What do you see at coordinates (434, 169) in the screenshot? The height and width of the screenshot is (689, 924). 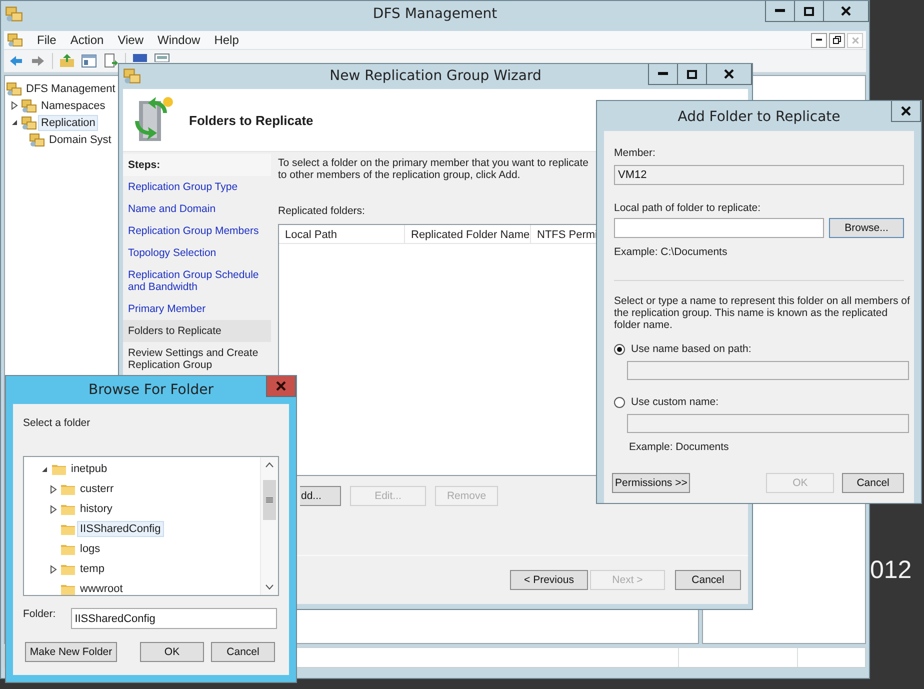 I see `instructions-text: To select a folder on the primary member that you want to replicate to other members of the replication group, click Add.` at bounding box center [434, 169].